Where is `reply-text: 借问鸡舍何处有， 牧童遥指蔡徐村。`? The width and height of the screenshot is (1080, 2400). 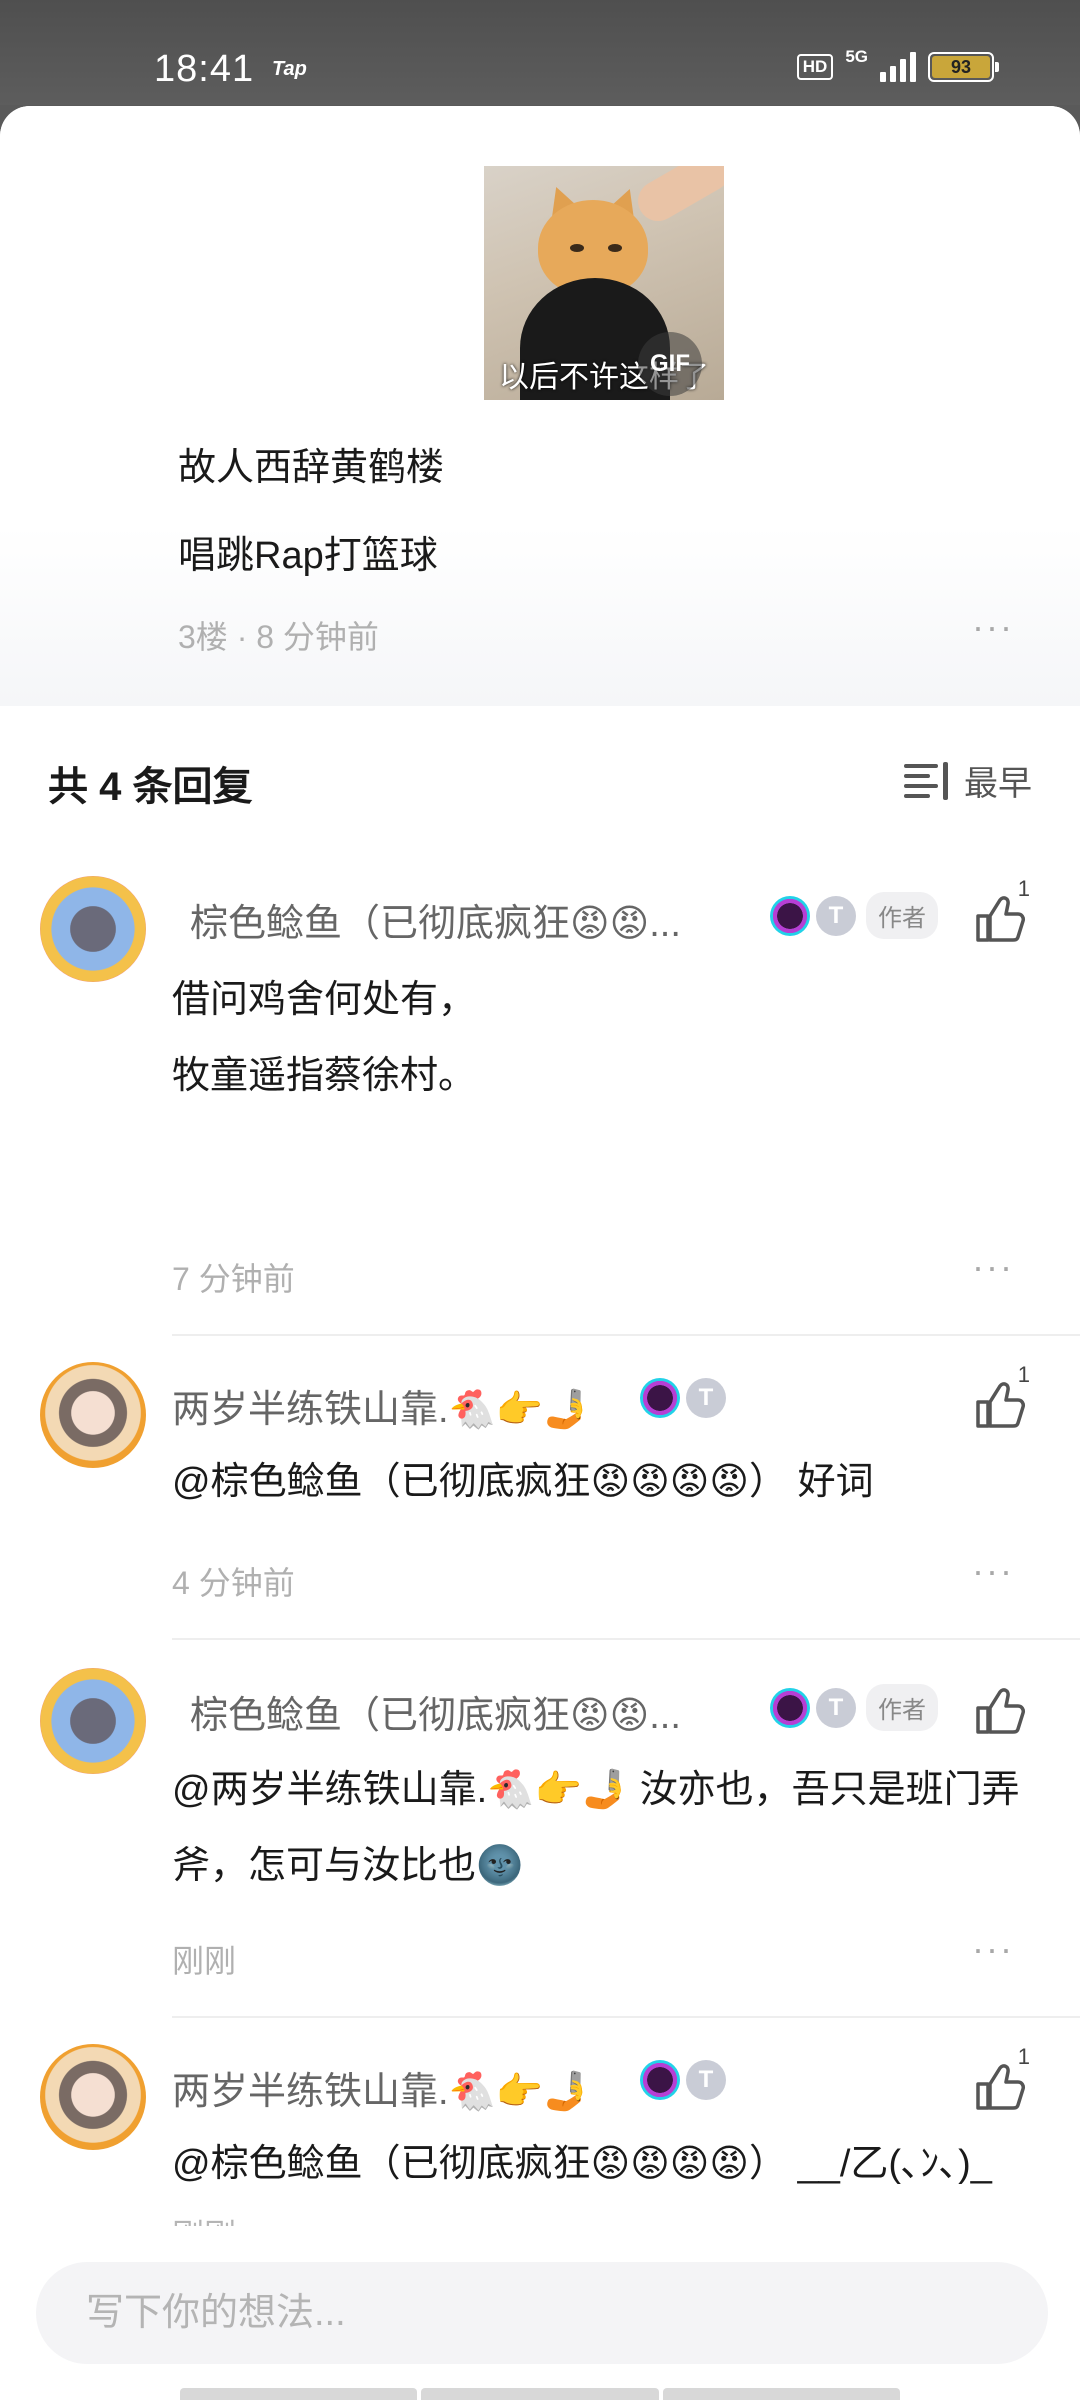
reply-text: 借问鸡舍何处有， 牧童遥指蔡徐村。 is located at coordinates (602, 1038).